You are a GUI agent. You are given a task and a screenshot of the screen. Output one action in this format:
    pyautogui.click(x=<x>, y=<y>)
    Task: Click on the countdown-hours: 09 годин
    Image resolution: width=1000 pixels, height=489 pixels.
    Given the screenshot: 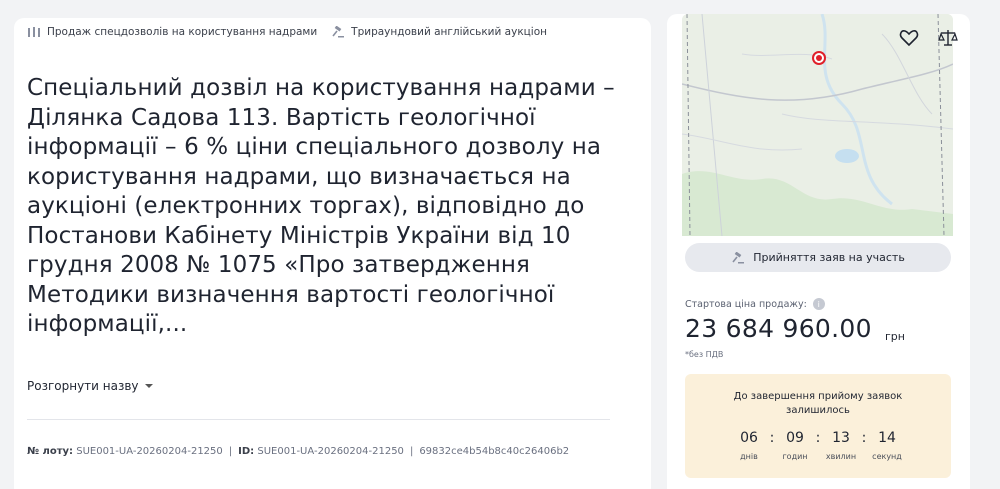 What is the action you would take?
    pyautogui.click(x=795, y=445)
    